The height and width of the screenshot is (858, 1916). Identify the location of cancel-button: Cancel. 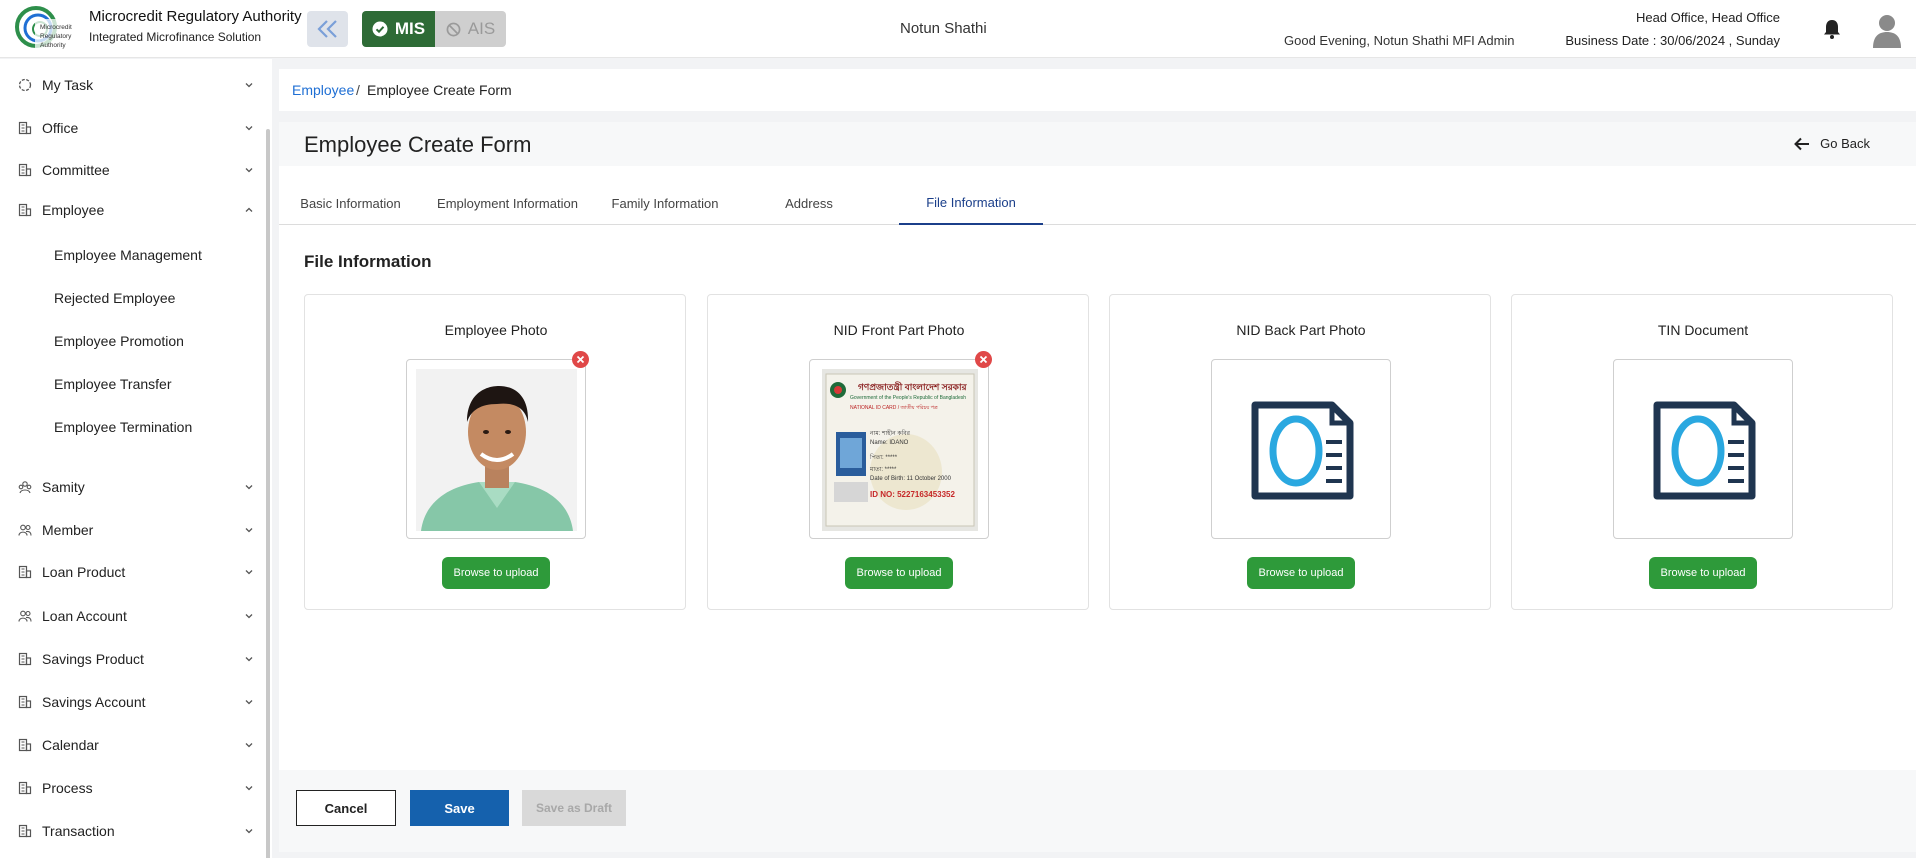
(346, 808).